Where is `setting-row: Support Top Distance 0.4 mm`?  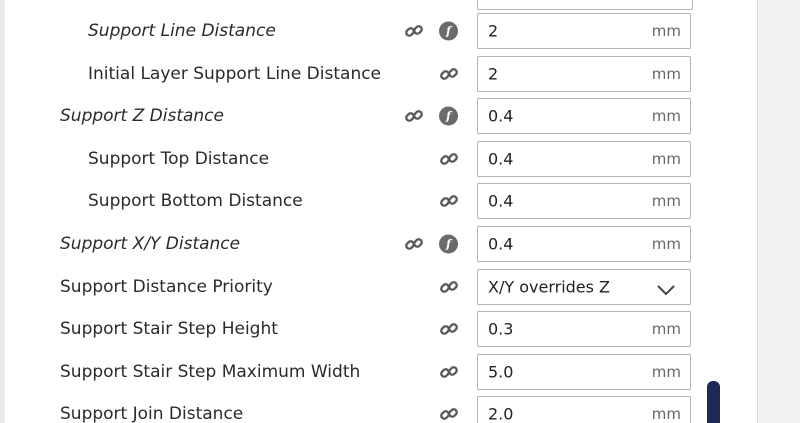
setting-row: Support Top Distance 0.4 mm is located at coordinates (355, 159).